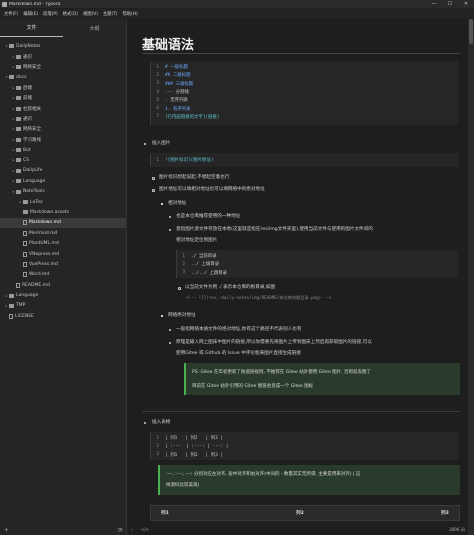 This screenshot has height=535, width=474. Describe the element at coordinates (176, 101) in the screenshot. I see `code-text: - 无序列表` at that location.